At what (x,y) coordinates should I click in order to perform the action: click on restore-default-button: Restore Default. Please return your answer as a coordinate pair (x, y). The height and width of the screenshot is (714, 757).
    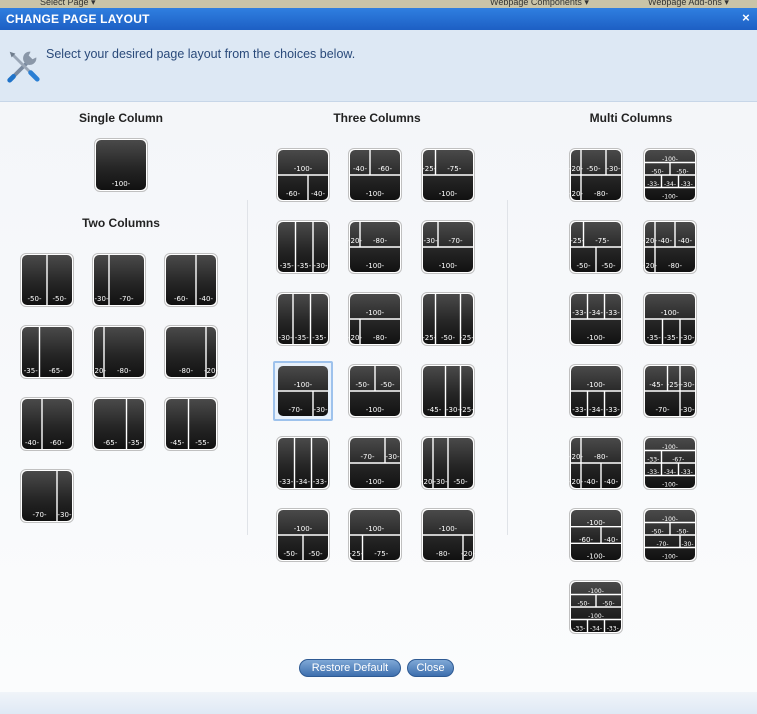
    Looking at the image, I should click on (350, 668).